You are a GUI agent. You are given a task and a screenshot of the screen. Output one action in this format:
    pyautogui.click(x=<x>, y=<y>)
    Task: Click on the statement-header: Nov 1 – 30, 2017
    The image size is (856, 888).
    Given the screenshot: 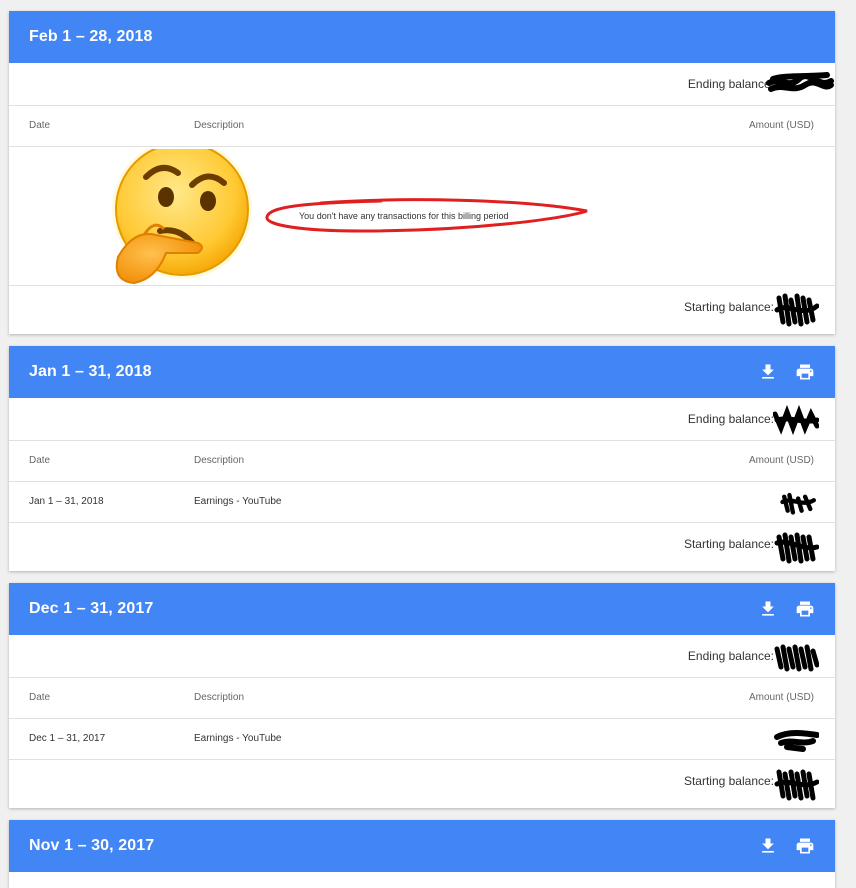 What is the action you would take?
    pyautogui.click(x=422, y=846)
    